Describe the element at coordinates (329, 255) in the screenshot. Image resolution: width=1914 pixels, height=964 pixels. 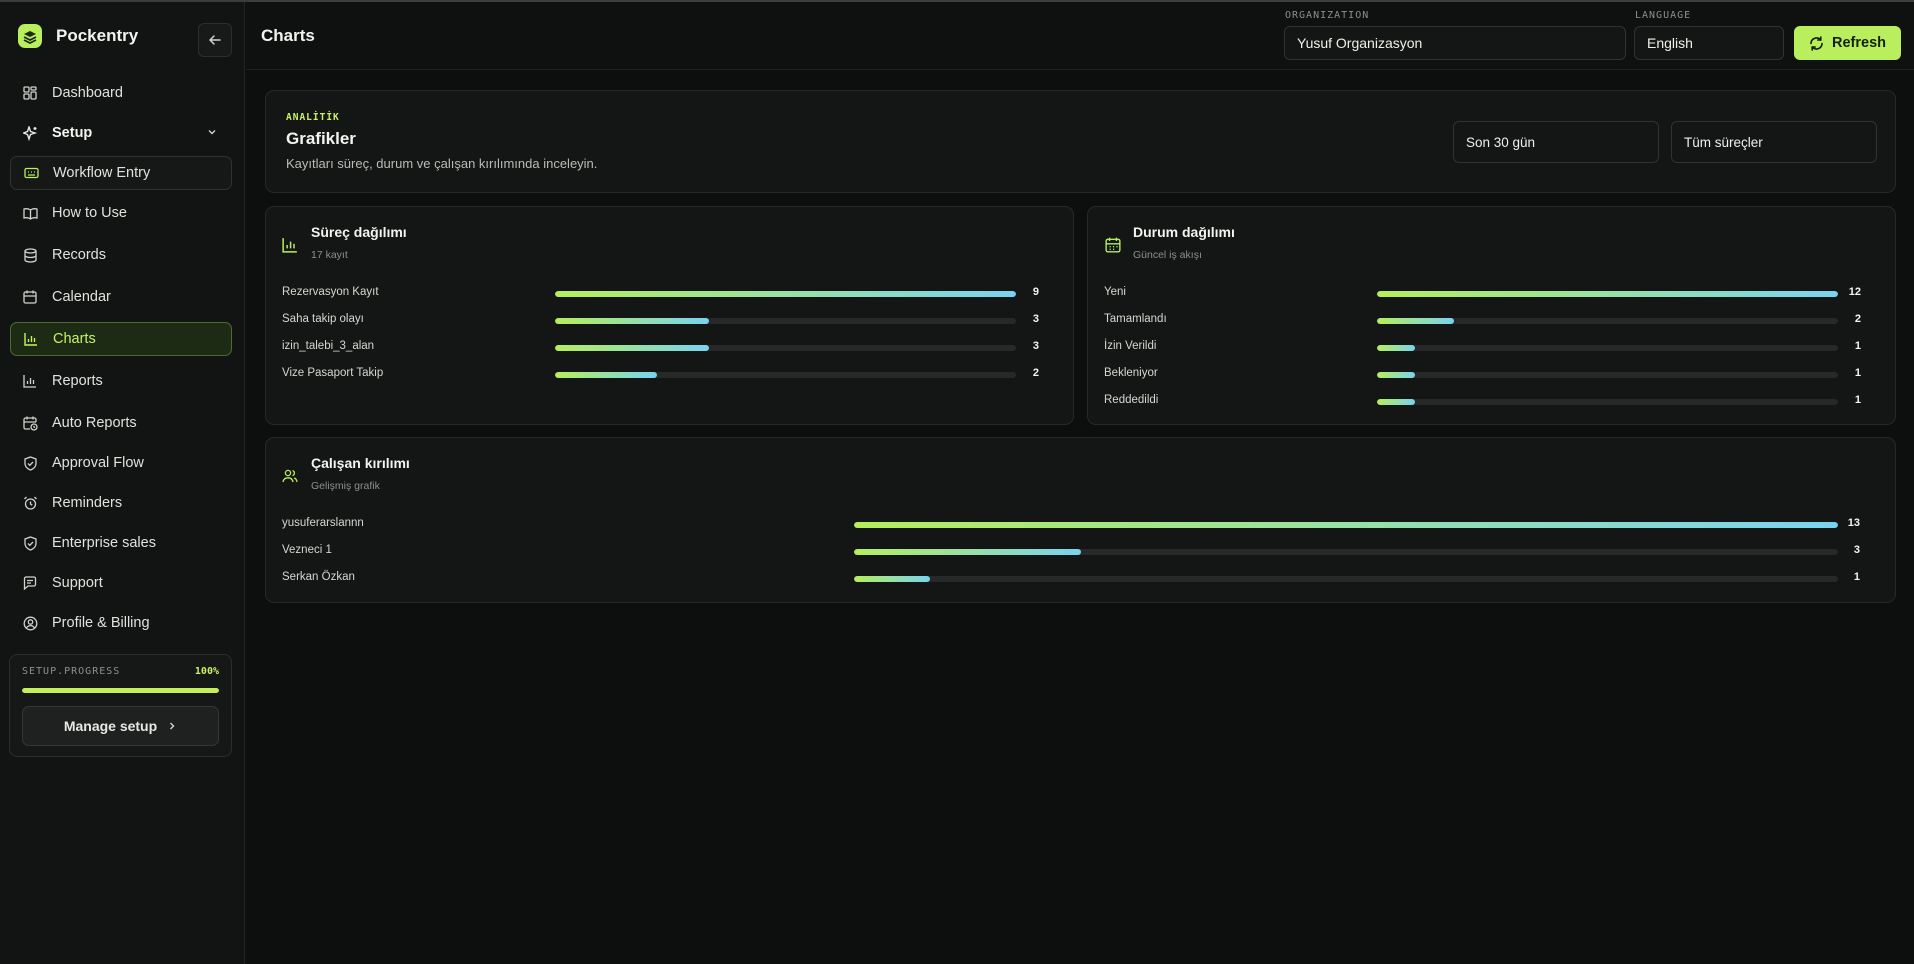
I see `card-subtitle: 17 kayıt` at that location.